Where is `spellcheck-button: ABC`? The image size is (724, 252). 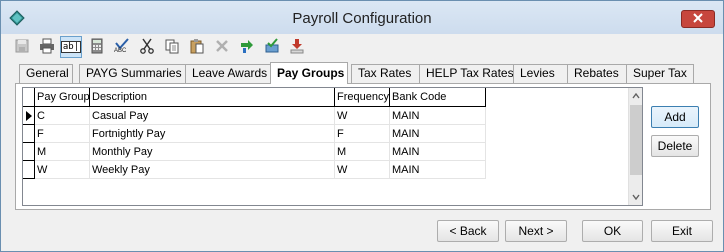
spellcheck-button: ABC is located at coordinates (122, 47).